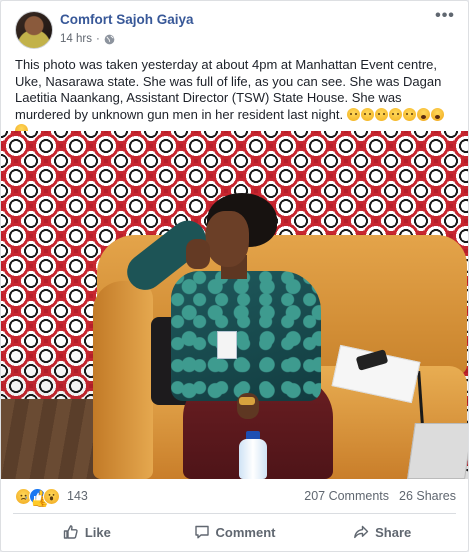 The height and width of the screenshot is (552, 469). Describe the element at coordinates (437, 451) in the screenshot. I see `keyboard` at that location.